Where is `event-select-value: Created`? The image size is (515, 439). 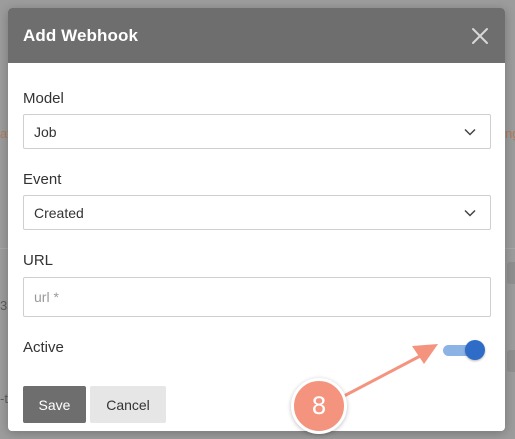 event-select-value: Created is located at coordinates (59, 212).